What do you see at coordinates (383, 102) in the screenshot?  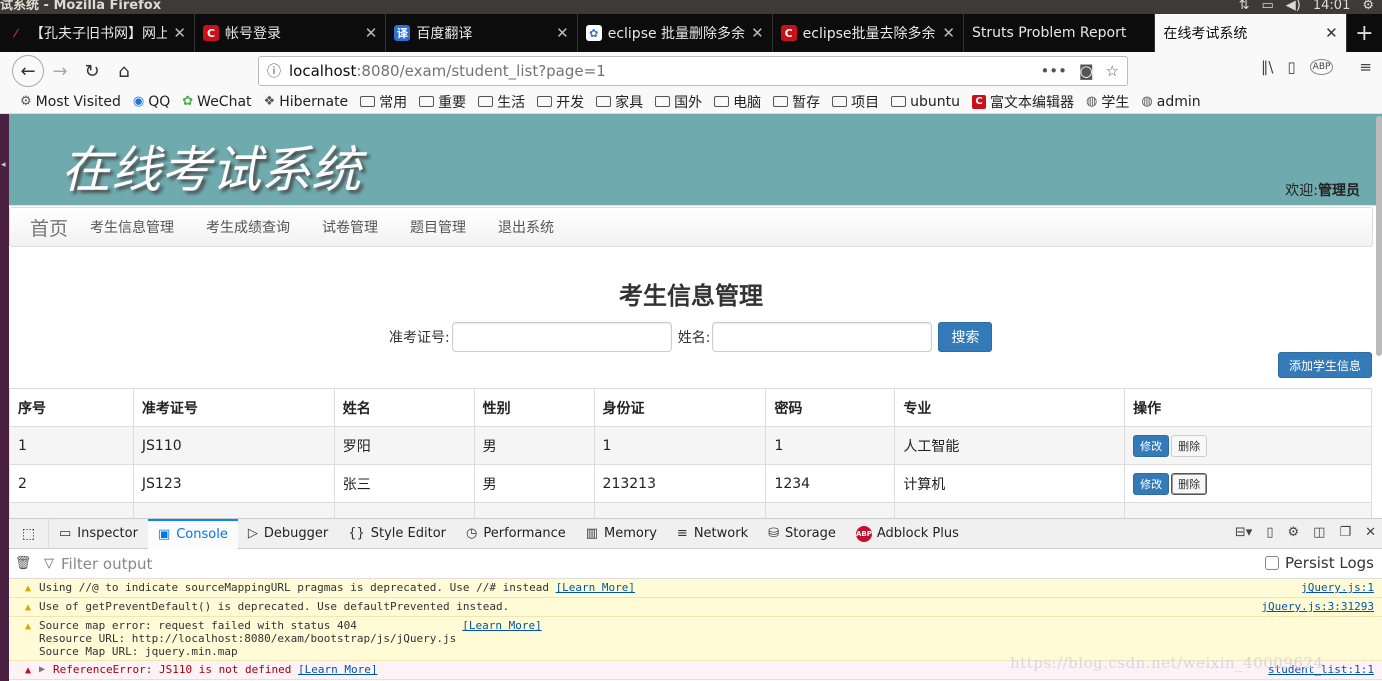 I see `bookmark-item: 常用` at bounding box center [383, 102].